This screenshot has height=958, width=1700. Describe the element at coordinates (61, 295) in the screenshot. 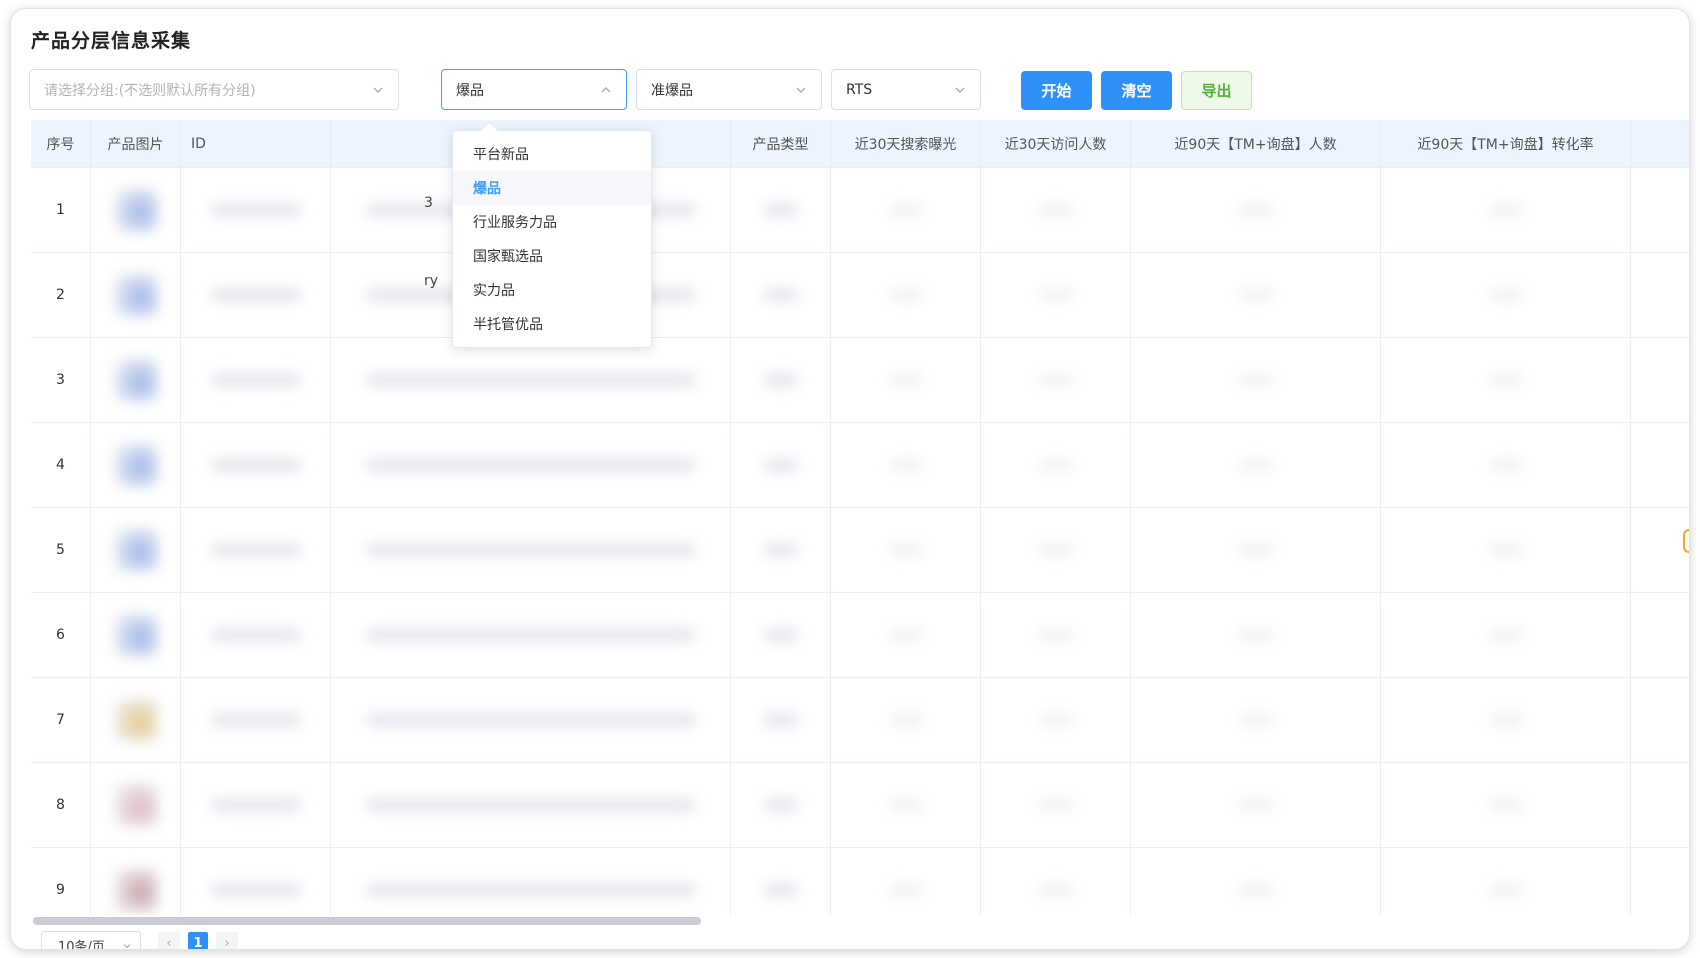

I see `row-index: 2` at that location.